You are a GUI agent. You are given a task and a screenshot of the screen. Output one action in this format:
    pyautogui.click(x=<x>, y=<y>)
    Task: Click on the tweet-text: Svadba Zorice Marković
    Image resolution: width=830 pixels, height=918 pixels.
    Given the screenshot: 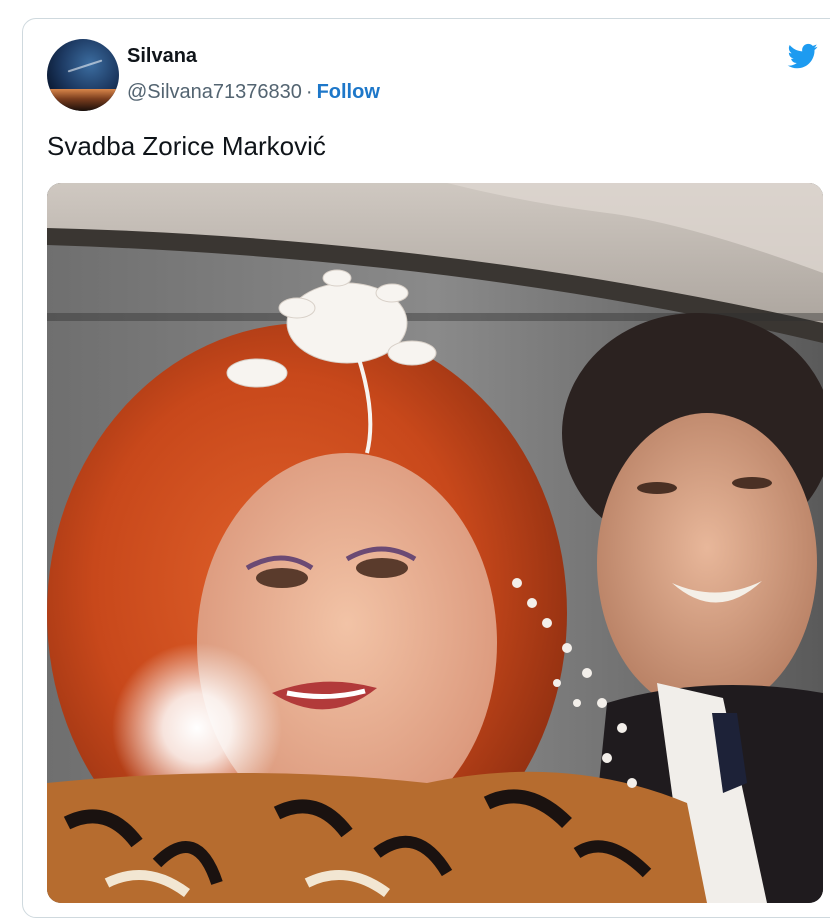 What is the action you would take?
    pyautogui.click(x=186, y=146)
    